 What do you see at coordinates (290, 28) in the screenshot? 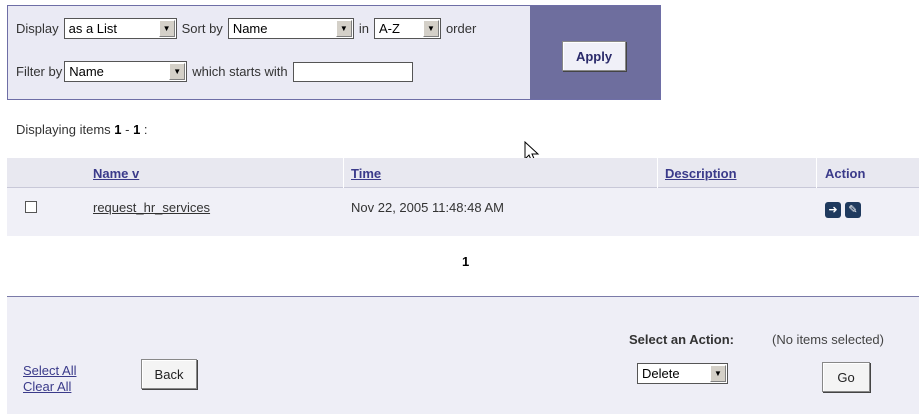
I see `sort-select: Name ▼` at bounding box center [290, 28].